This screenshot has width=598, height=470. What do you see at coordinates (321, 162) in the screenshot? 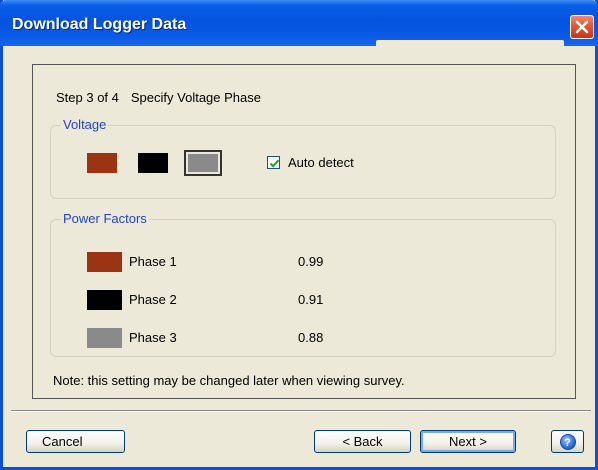
I see `auto-detect-label: Auto detect` at bounding box center [321, 162].